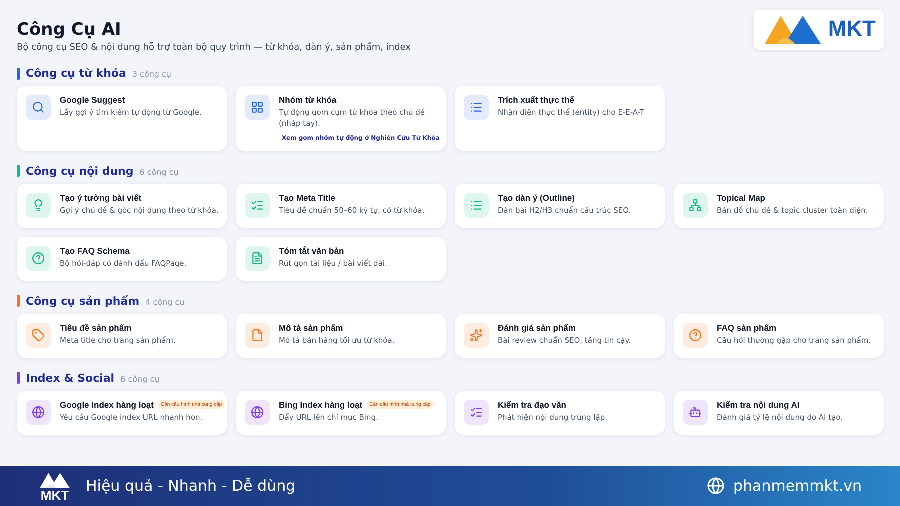 The width and height of the screenshot is (900, 506). I want to click on grid-icon, so click(257, 107).